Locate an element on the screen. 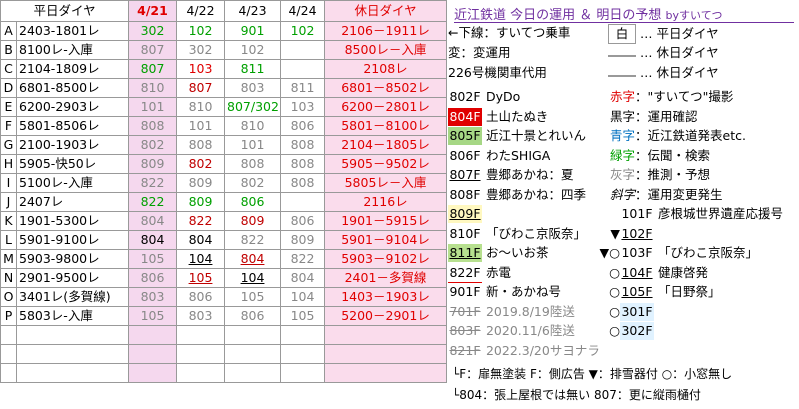  row-holiday: 5901－9104レ is located at coordinates (386, 240).